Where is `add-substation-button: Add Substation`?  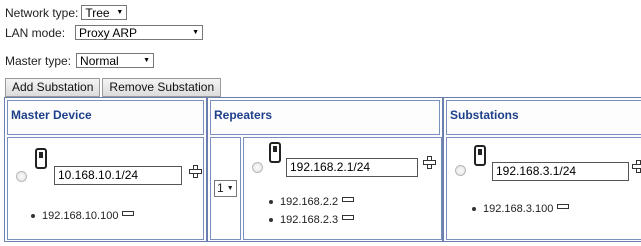
add-substation-button: Add Substation is located at coordinates (53, 87).